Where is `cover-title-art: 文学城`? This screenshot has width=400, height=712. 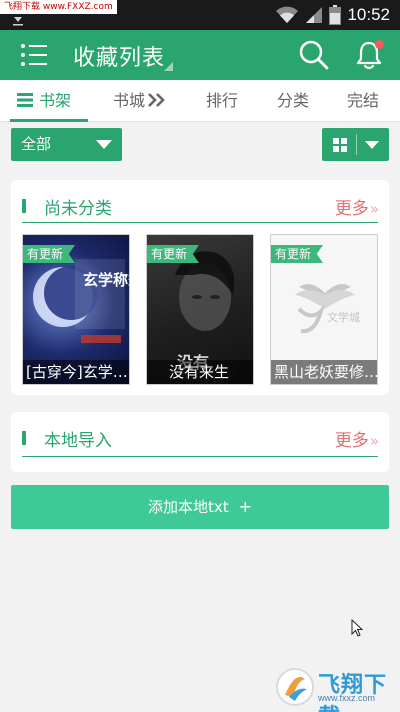
cover-title-art: 文学城 is located at coordinates (343, 317).